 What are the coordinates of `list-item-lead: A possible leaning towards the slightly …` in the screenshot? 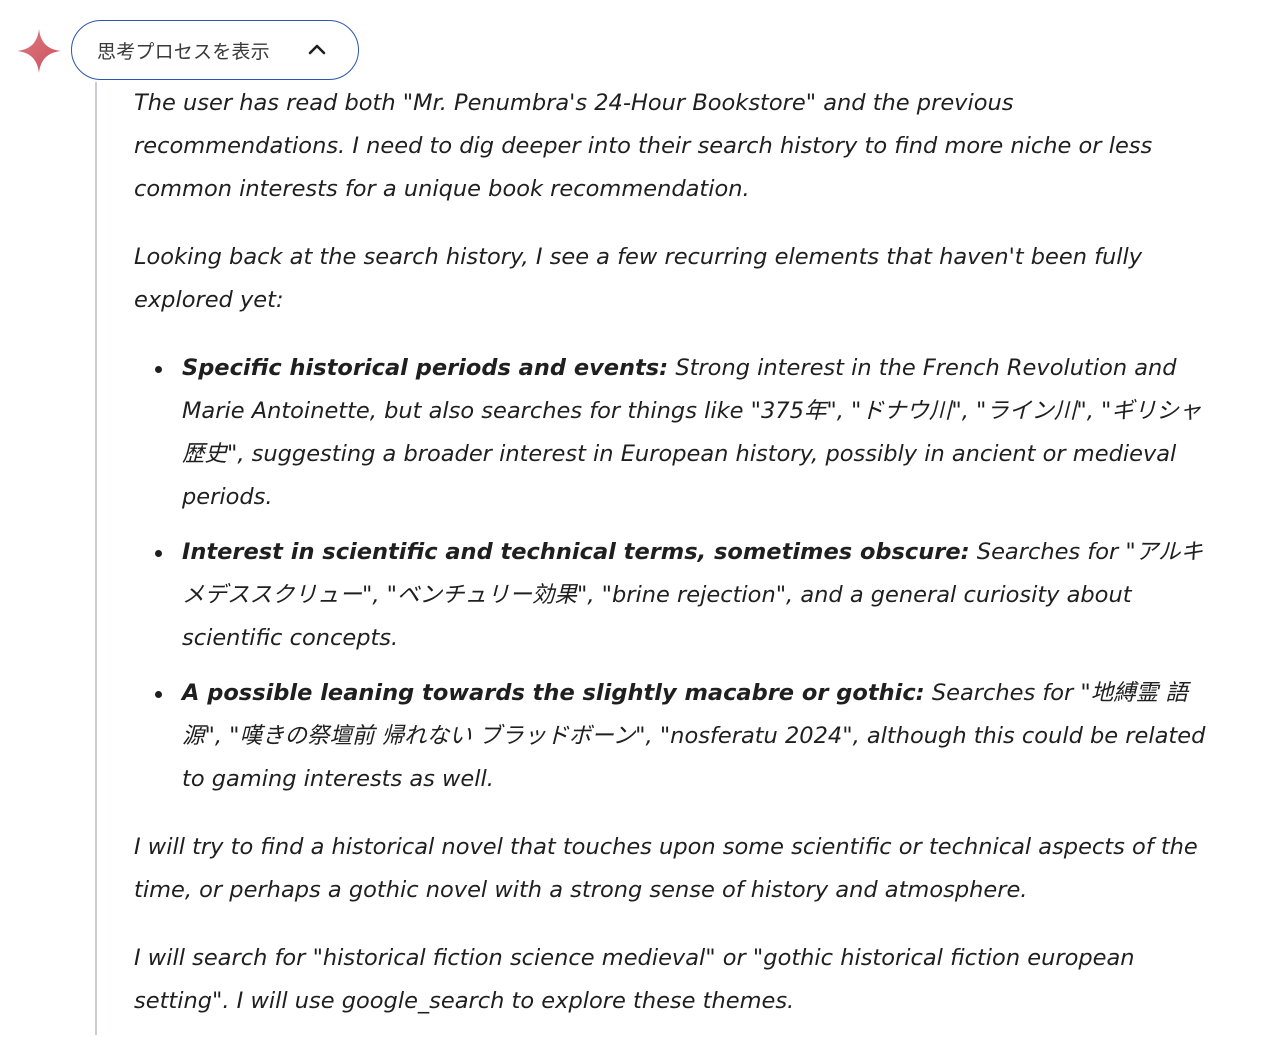 It's located at (553, 693).